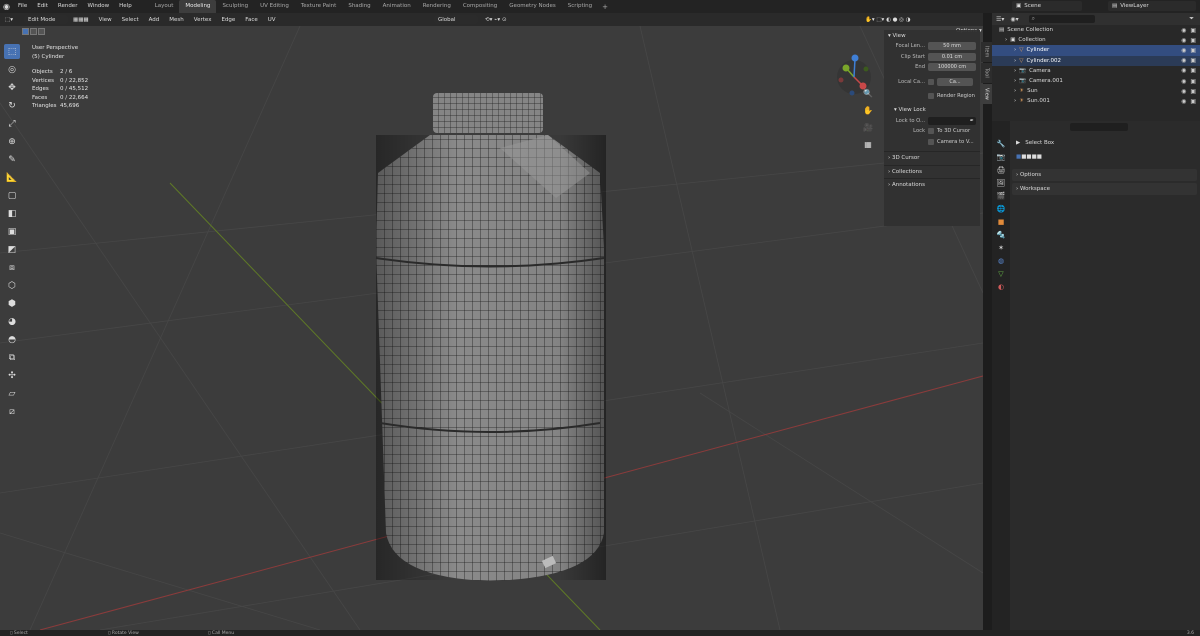  What do you see at coordinates (932, 110) in the screenshot?
I see `view-lock-header: ▾ View Lock` at bounding box center [932, 110].